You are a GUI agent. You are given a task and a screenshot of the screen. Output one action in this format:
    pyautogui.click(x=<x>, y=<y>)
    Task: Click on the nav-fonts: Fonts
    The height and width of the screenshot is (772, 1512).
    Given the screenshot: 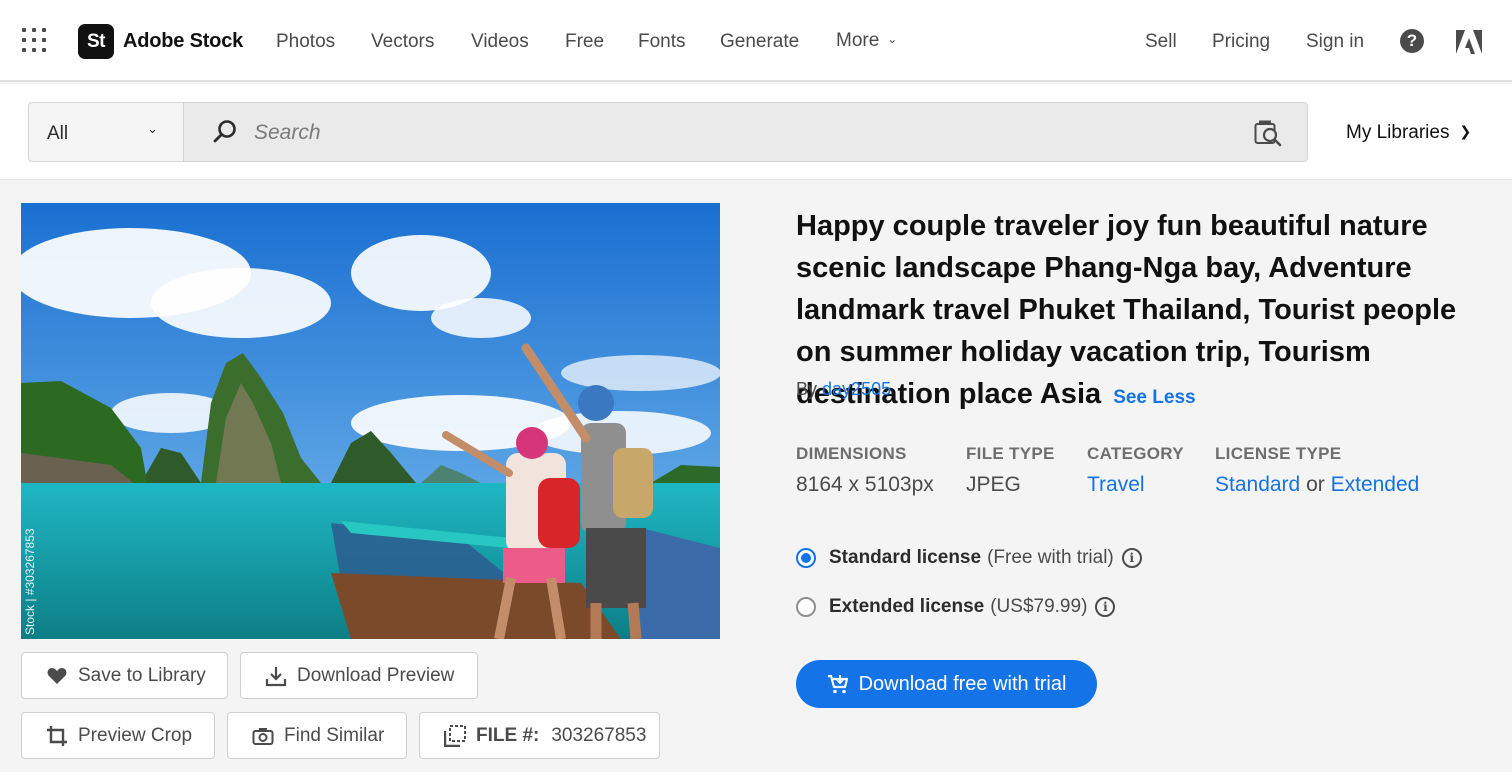 What is the action you would take?
    pyautogui.click(x=662, y=42)
    